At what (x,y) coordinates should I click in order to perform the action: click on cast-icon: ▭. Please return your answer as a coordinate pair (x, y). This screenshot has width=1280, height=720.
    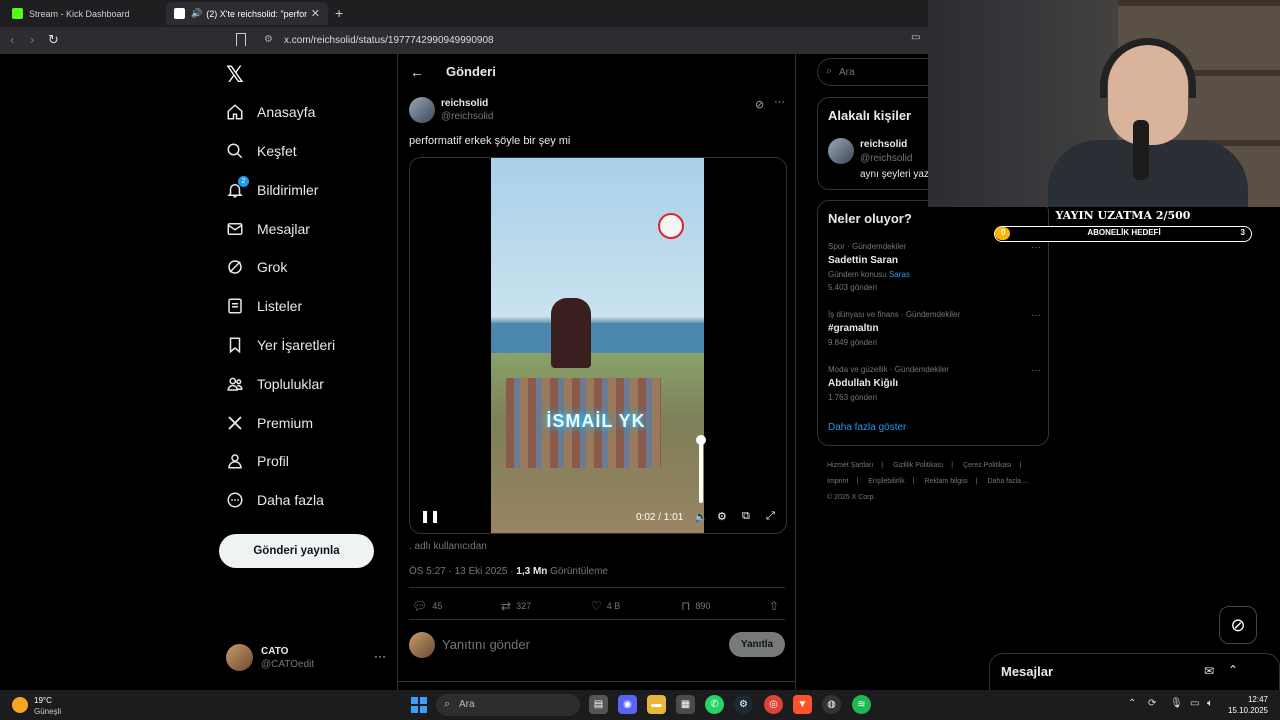
    Looking at the image, I should click on (915, 37).